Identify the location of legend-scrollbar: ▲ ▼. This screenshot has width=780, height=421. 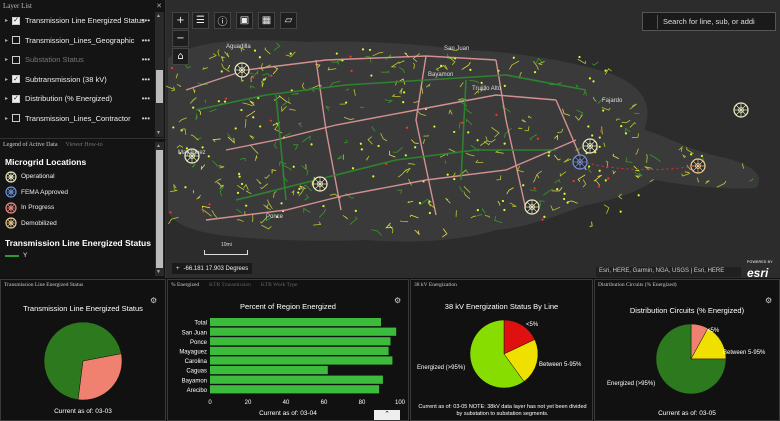
(159, 209).